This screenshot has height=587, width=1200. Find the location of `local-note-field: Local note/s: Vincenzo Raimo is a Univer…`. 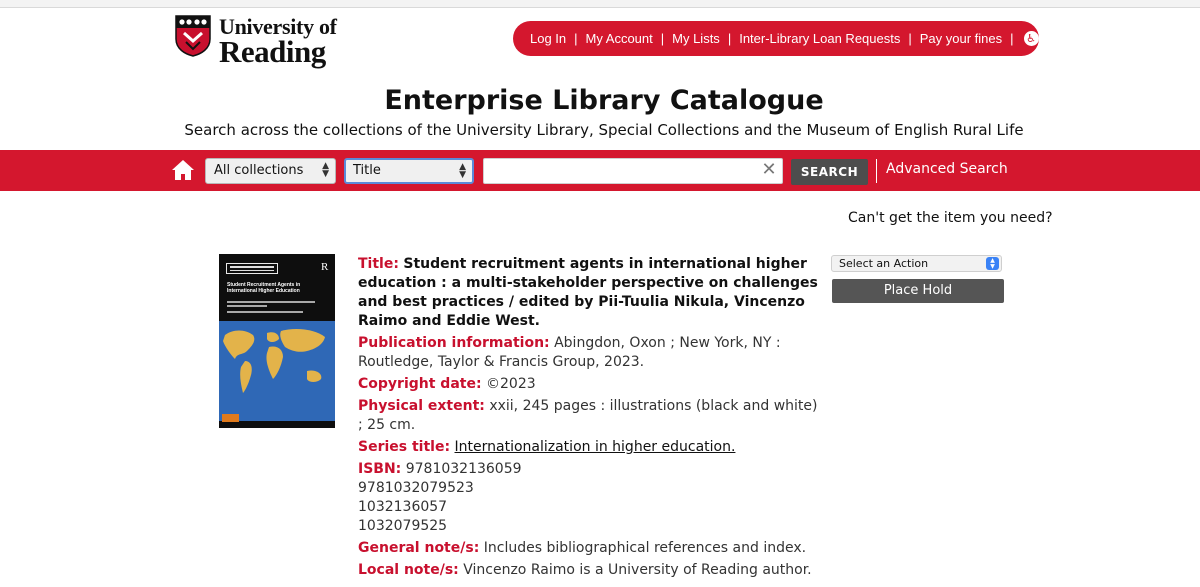

local-note-field: Local note/s: Vincenzo Raimo is a Univer… is located at coordinates (588, 570).